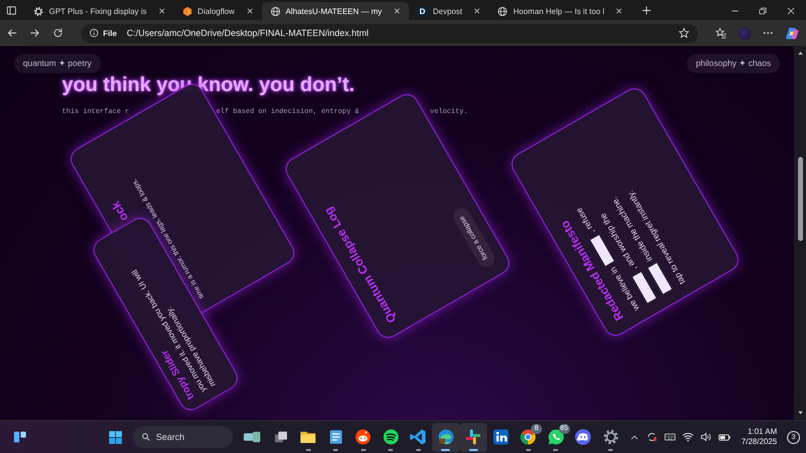 Image resolution: width=806 pixels, height=453 pixels. I want to click on keyboard-icon, so click(670, 437).